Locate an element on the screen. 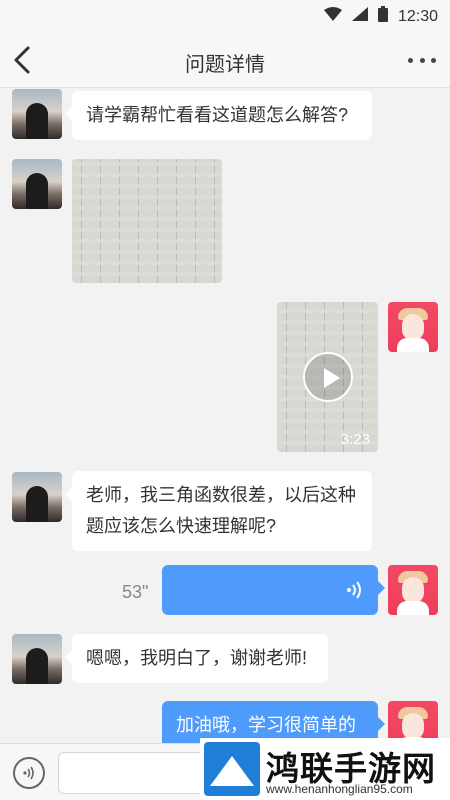 The image size is (450, 800). message-text: 嗯嗯，我明白了，谢谢老师! is located at coordinates (196, 658).